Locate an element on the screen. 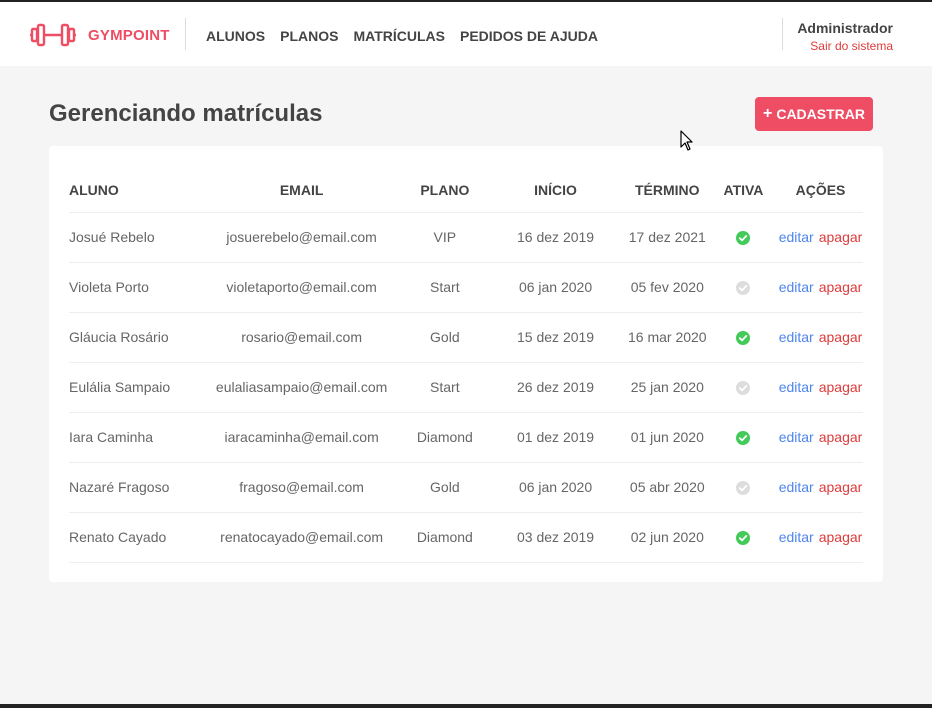 The image size is (932, 708). cell-termino: 05 abr 2020 is located at coordinates (667, 487).